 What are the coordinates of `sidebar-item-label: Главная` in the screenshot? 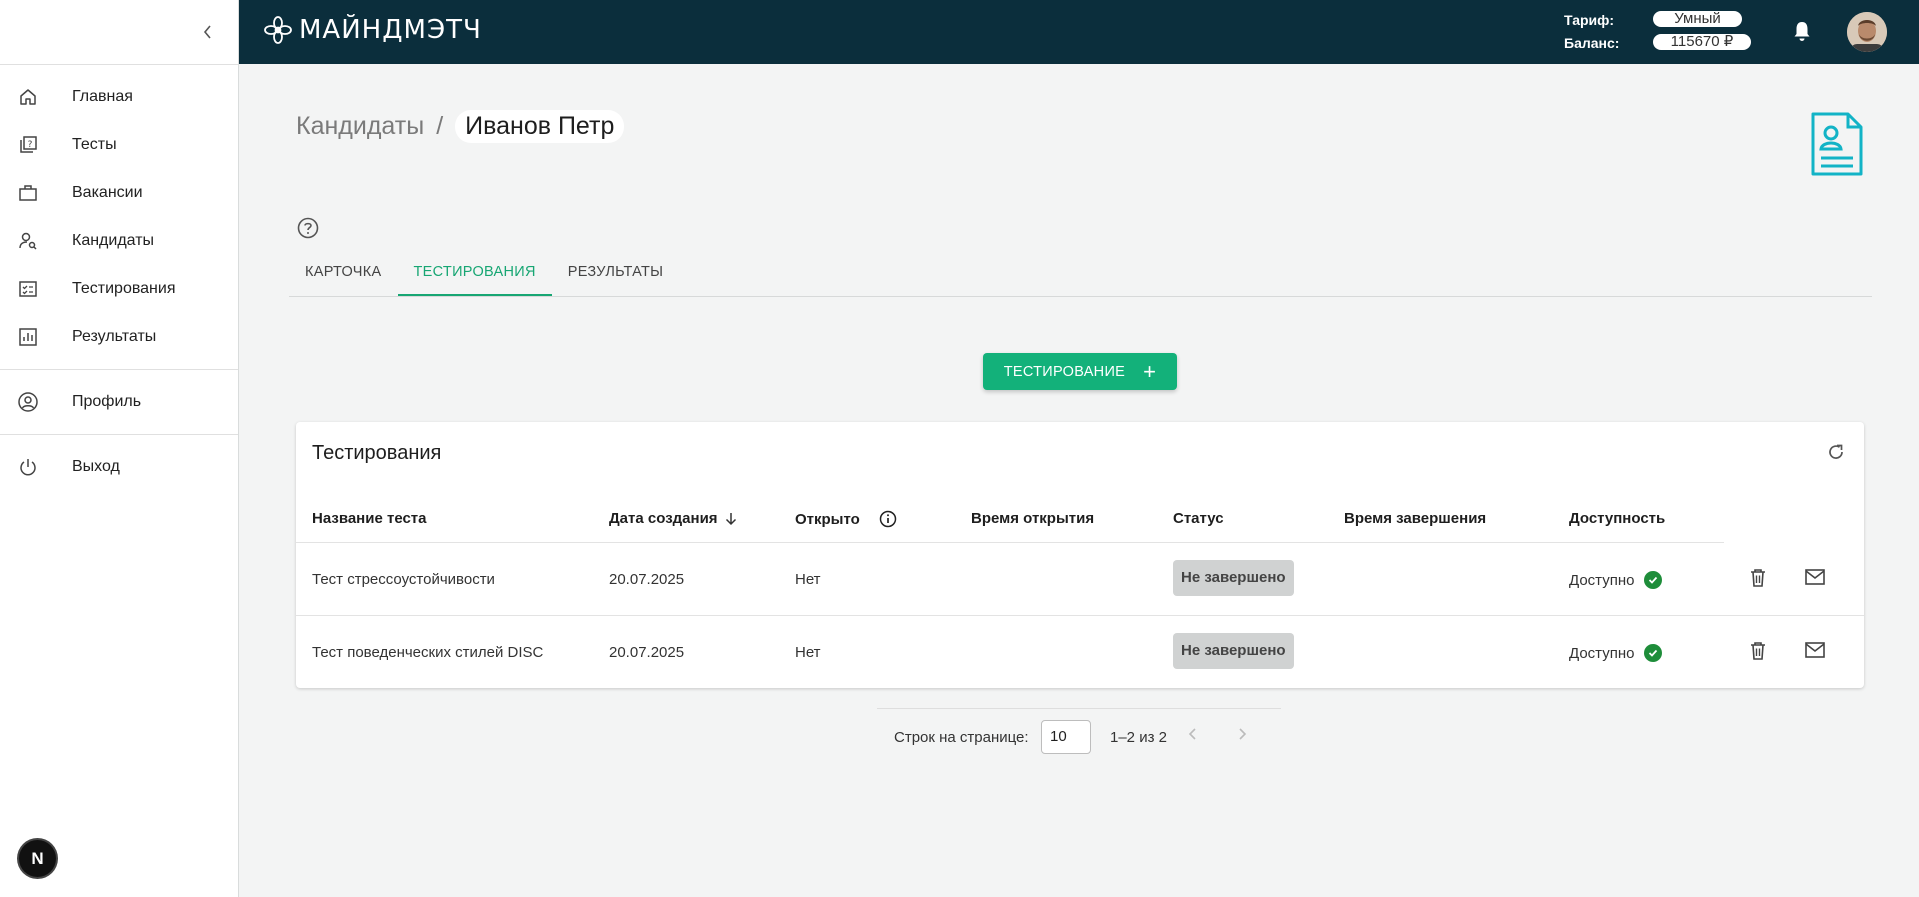 It's located at (102, 96).